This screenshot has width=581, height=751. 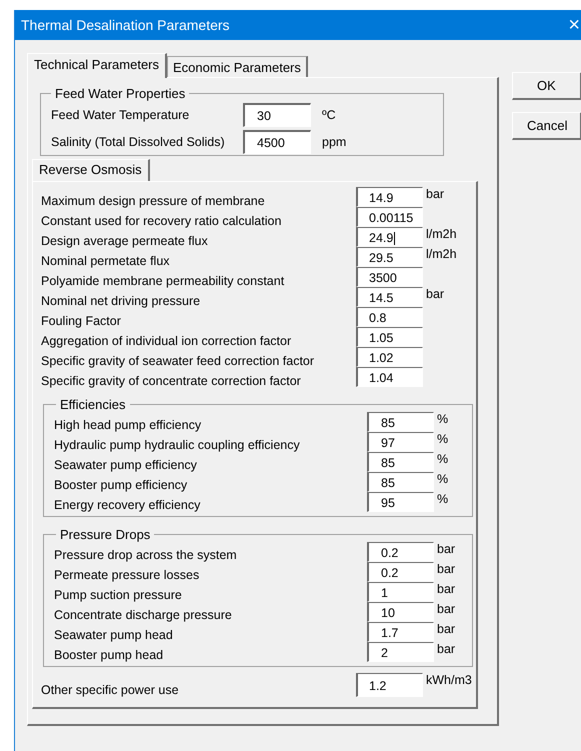 I want to click on field-label: Polyamide membrane permeability constant, so click(x=163, y=280).